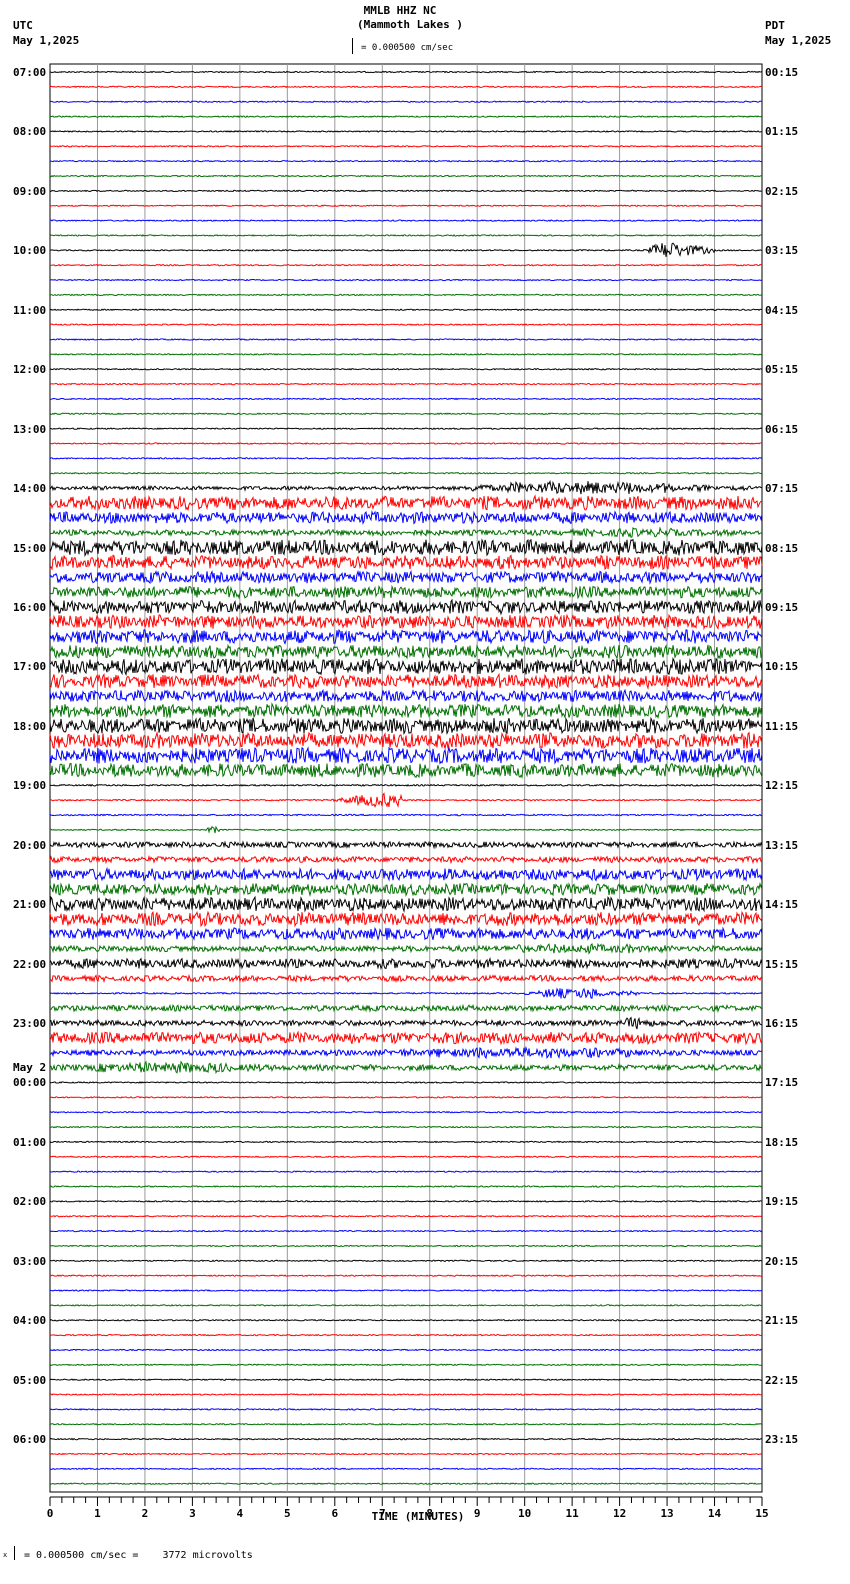 Image resolution: width=850 pixels, height=1584 pixels. Describe the element at coordinates (667, 1513) in the screenshot. I see `x-tick-label: 13` at that location.